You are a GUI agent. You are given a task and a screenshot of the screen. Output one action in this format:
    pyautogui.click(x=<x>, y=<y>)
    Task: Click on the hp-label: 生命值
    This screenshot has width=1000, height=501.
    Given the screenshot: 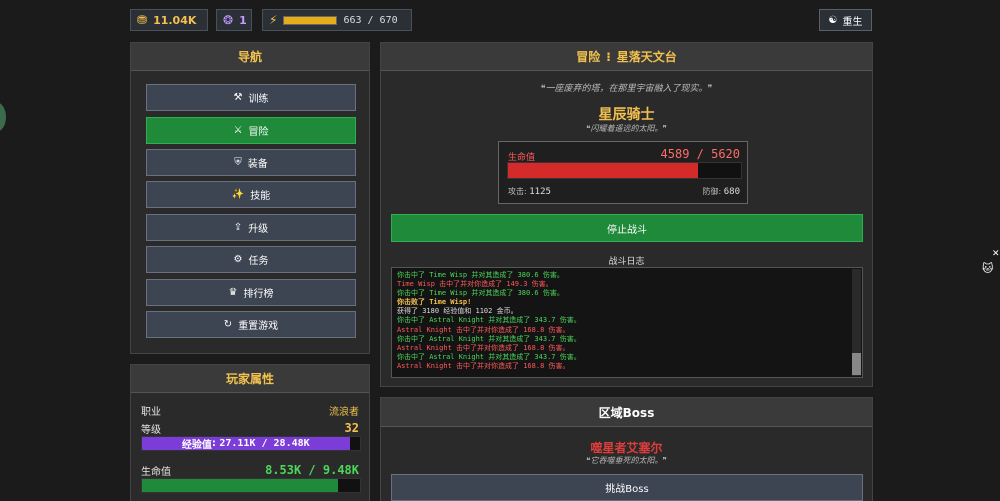 What is the action you would take?
    pyautogui.click(x=156, y=472)
    